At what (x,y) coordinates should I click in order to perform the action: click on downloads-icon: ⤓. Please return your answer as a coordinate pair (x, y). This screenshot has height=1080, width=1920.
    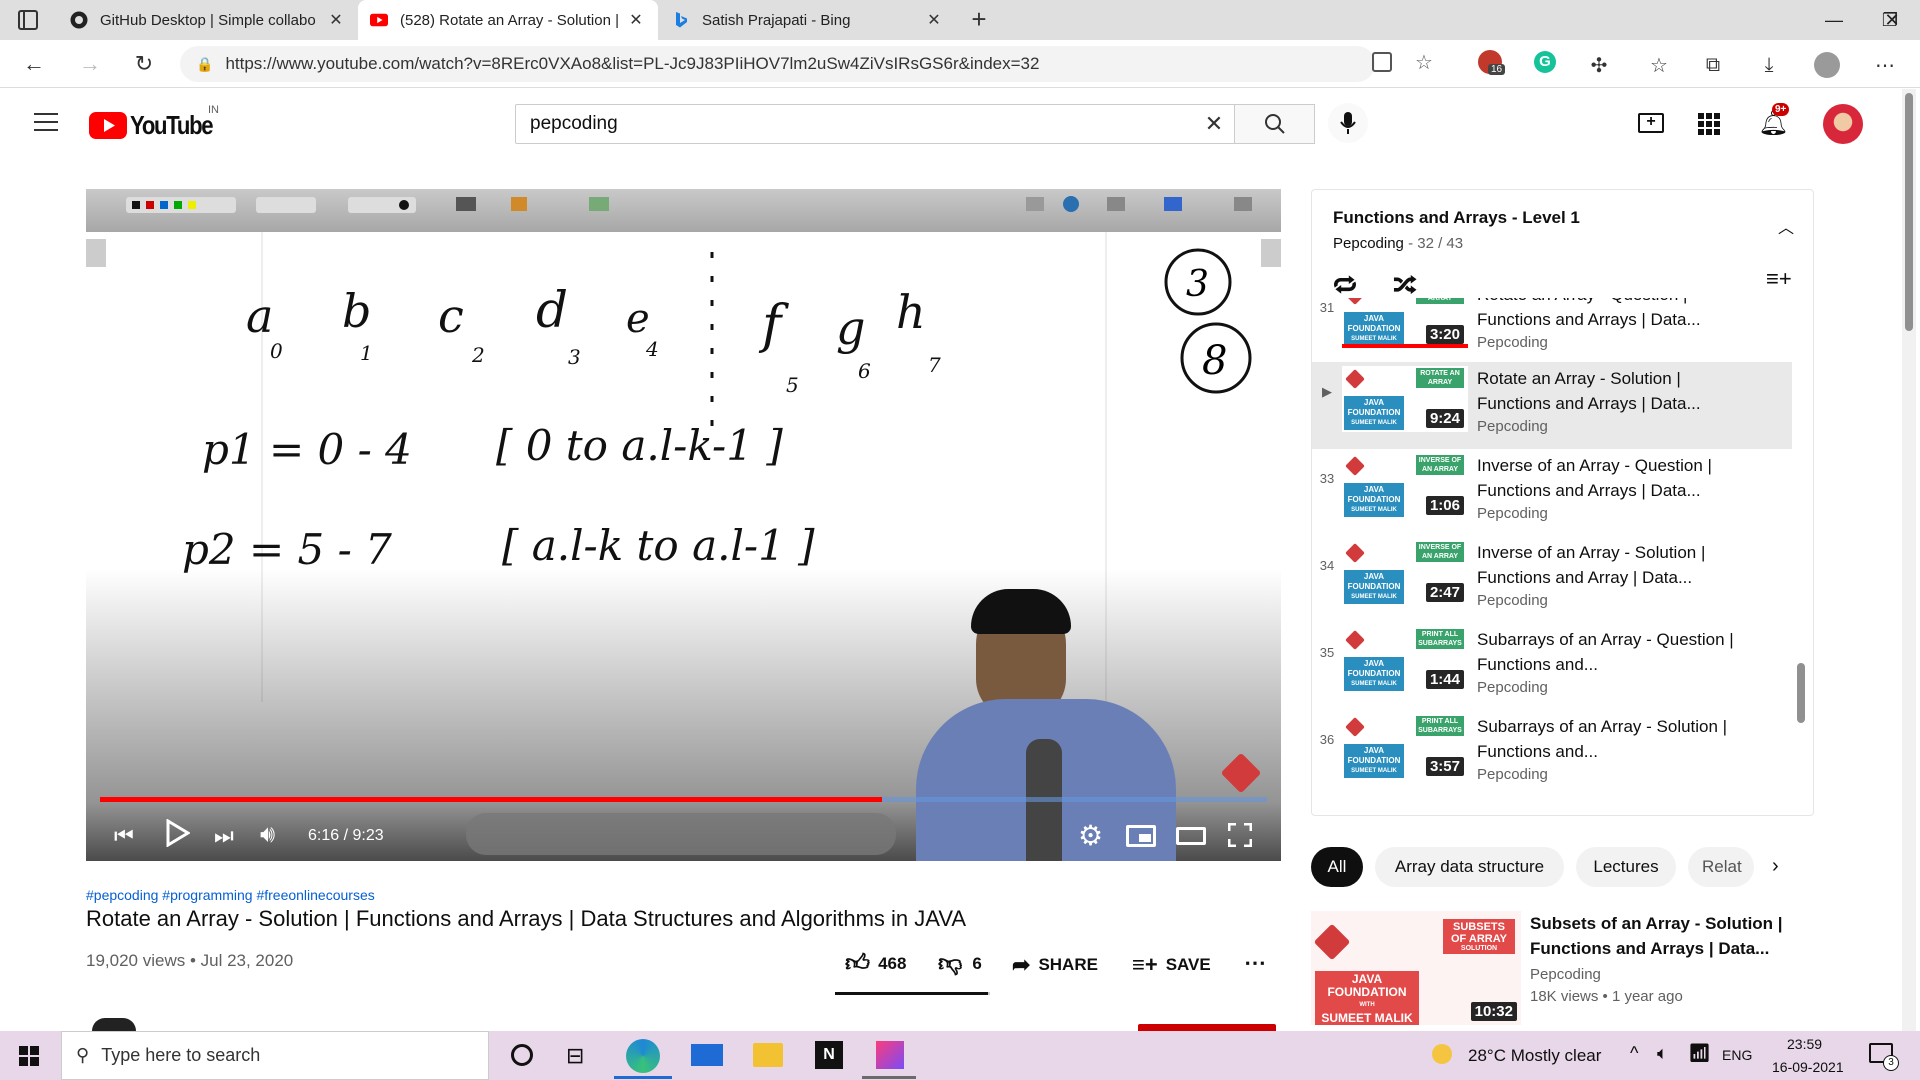
    Looking at the image, I should click on (1769, 65).